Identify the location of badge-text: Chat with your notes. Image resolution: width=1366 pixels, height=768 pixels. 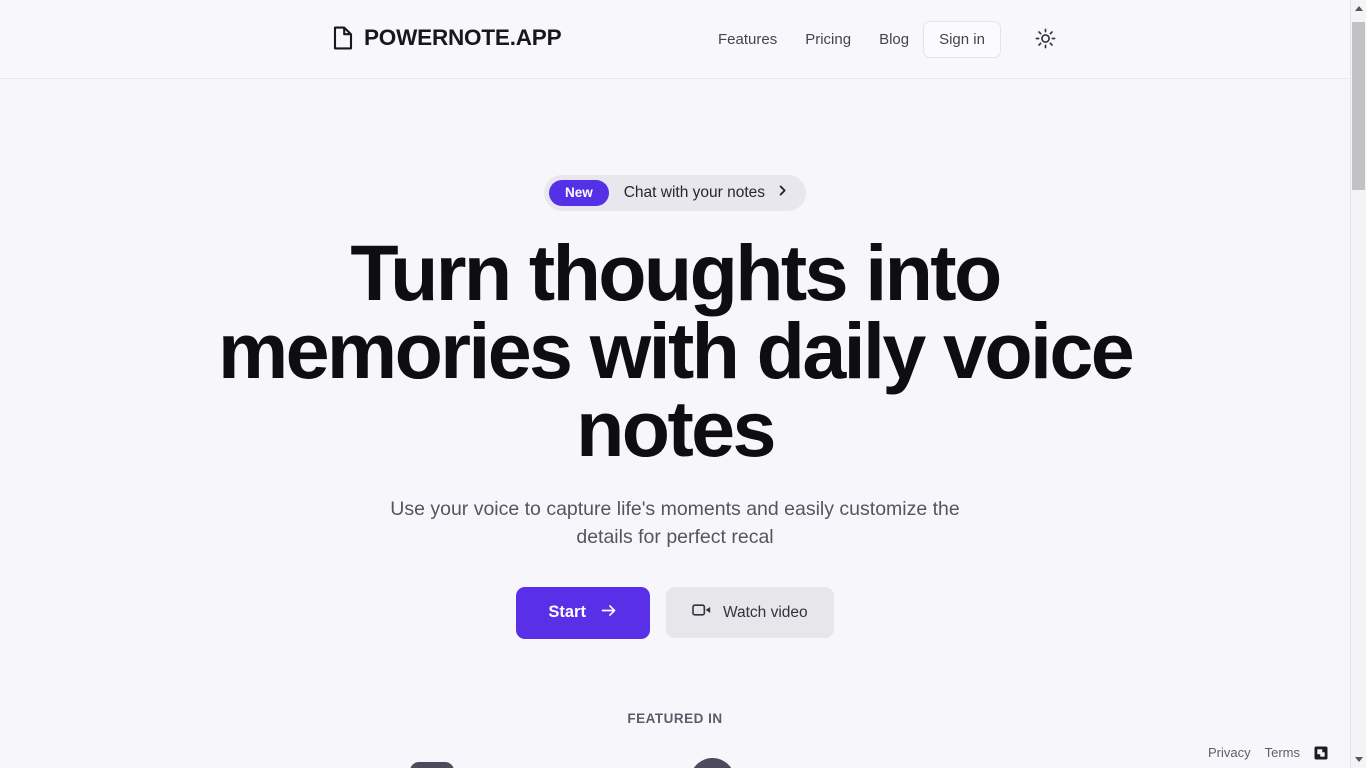
(694, 192).